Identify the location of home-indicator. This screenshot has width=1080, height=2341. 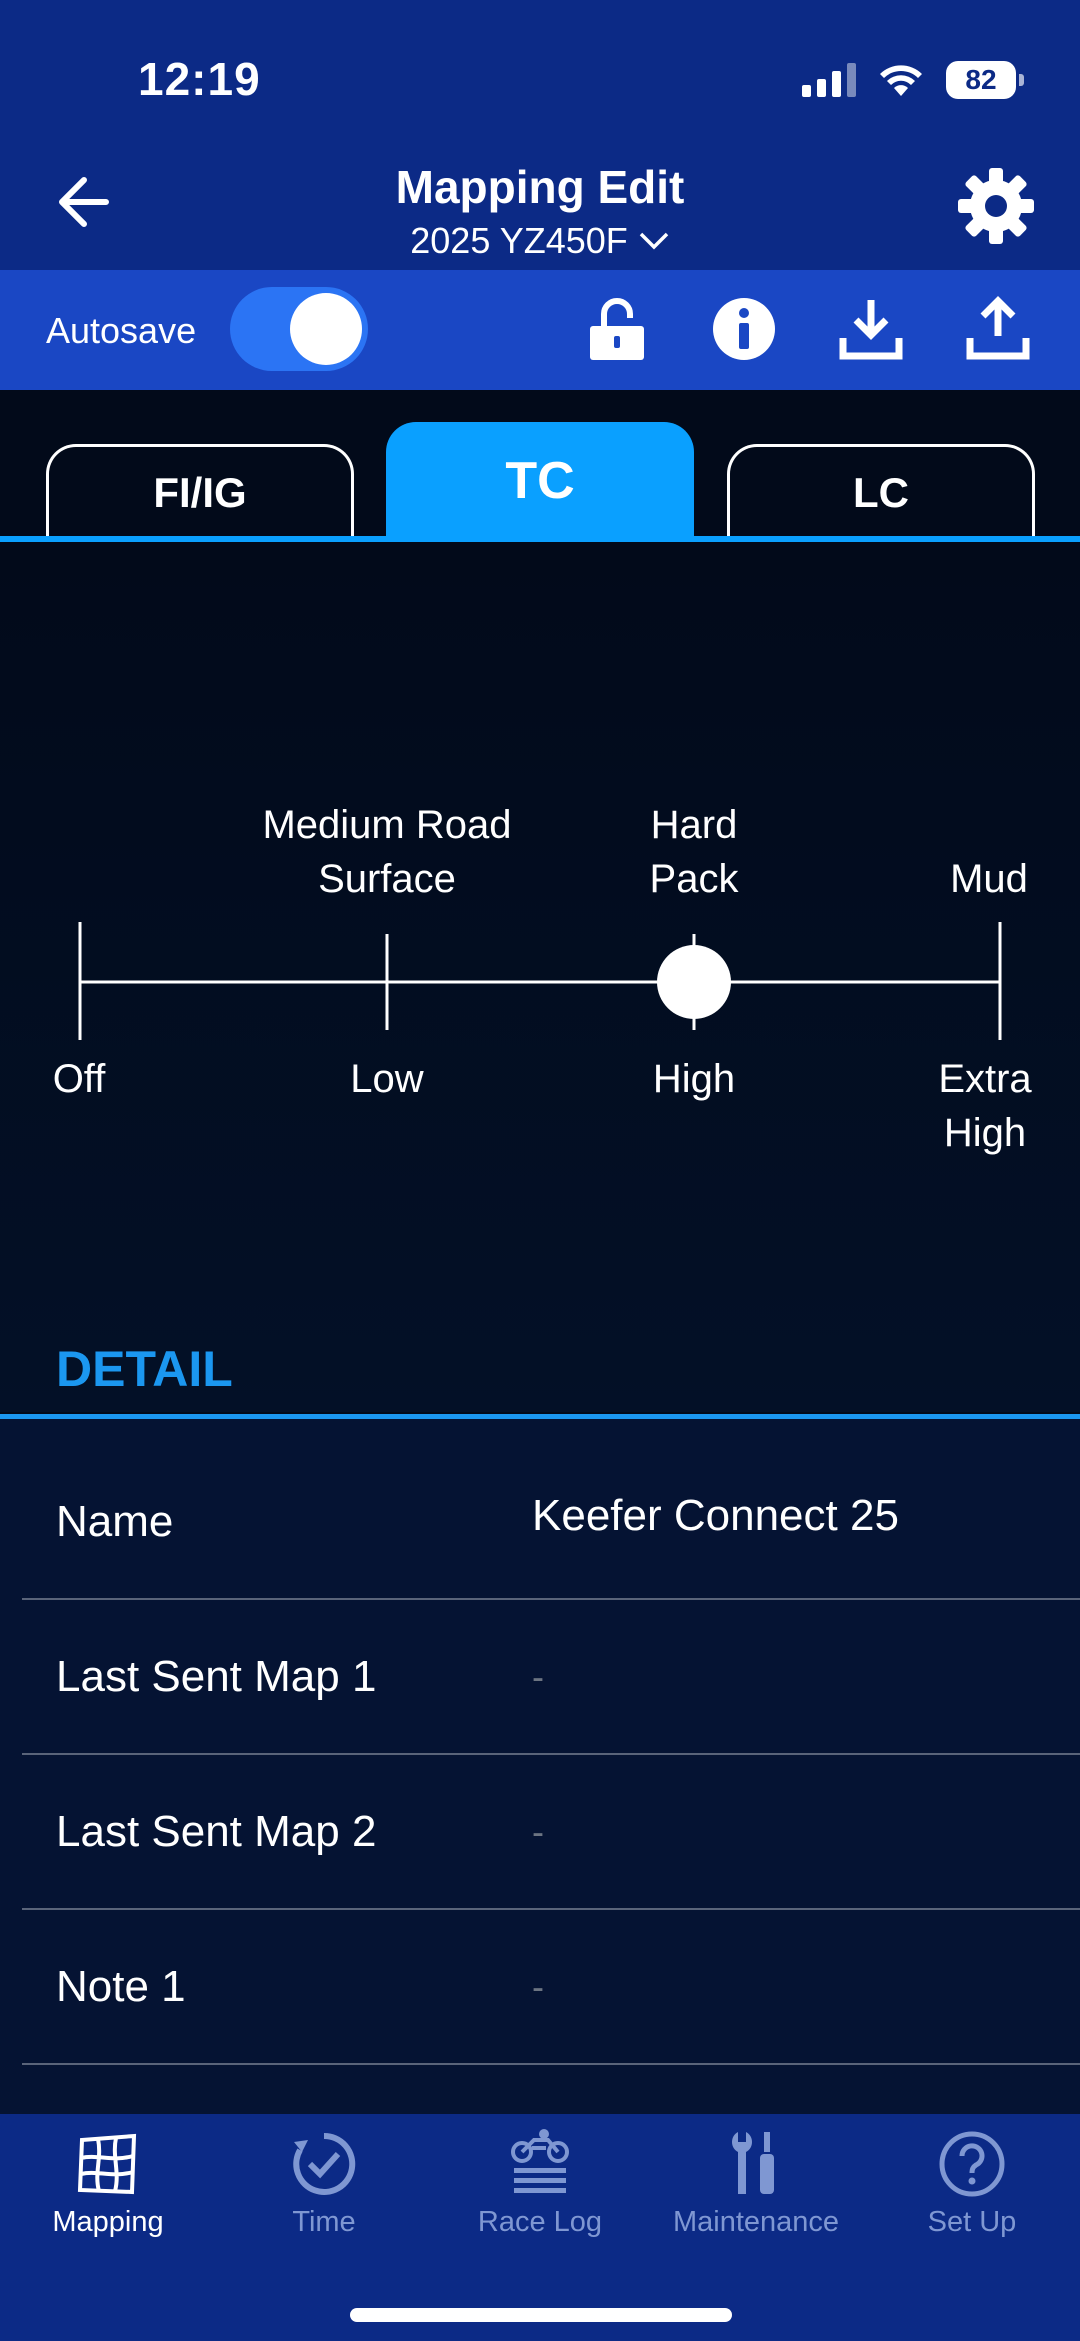
(541, 2315).